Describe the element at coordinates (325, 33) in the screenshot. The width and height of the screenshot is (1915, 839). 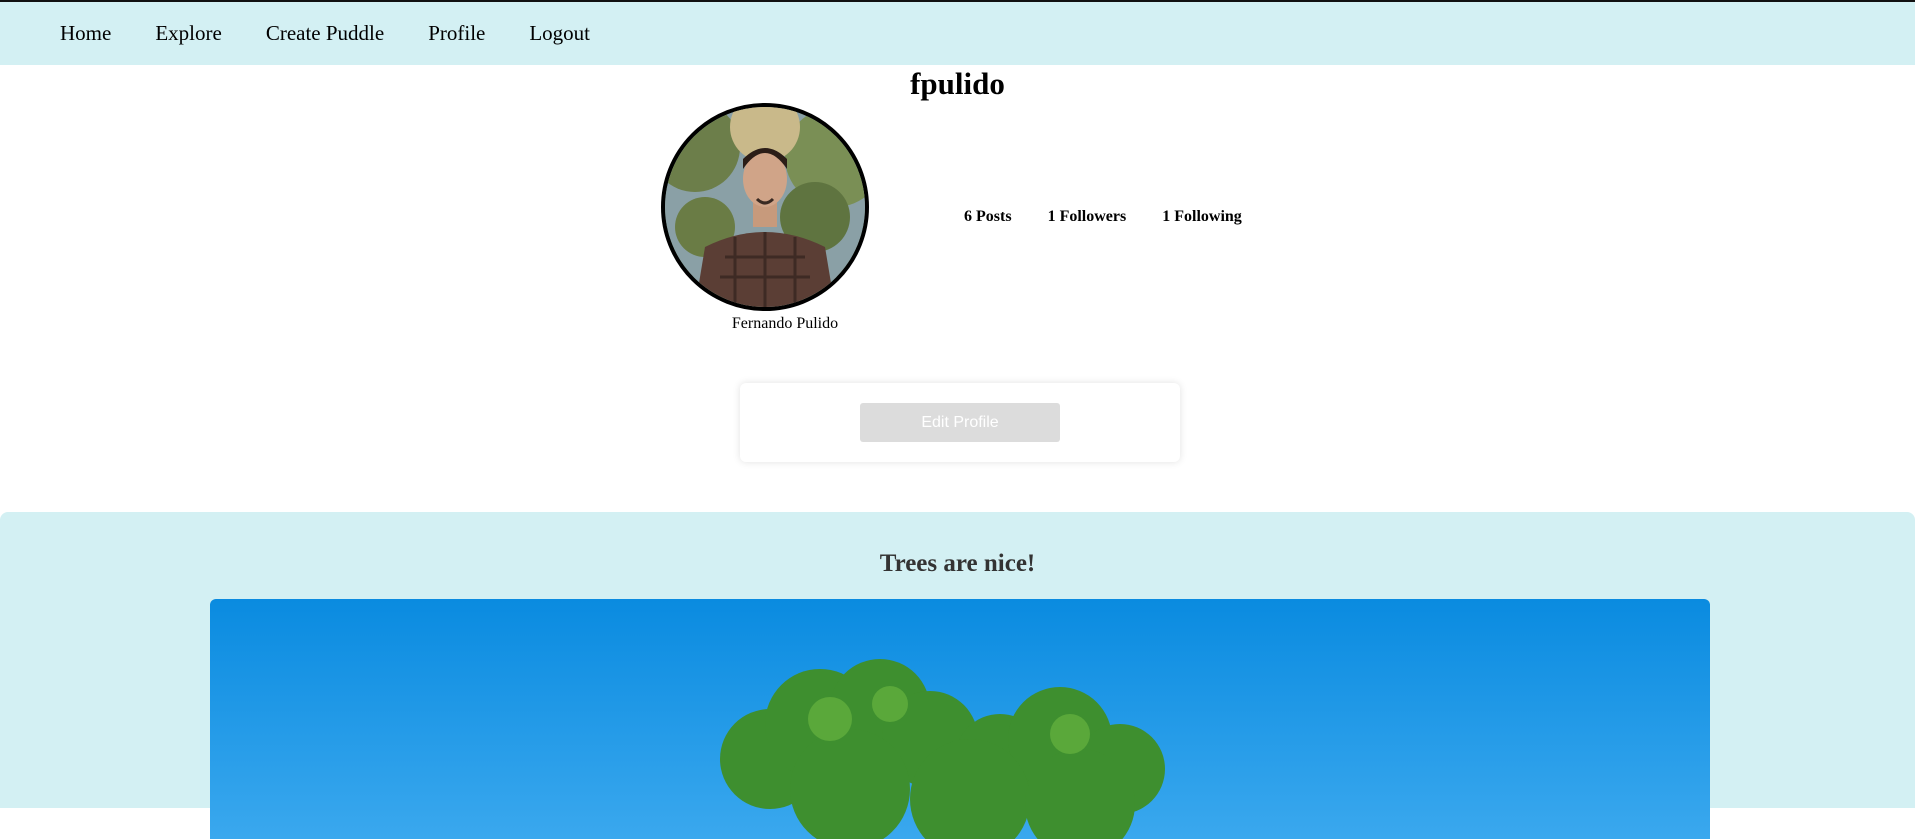
I see `nav-create-puddle-link: Create Puddle` at that location.